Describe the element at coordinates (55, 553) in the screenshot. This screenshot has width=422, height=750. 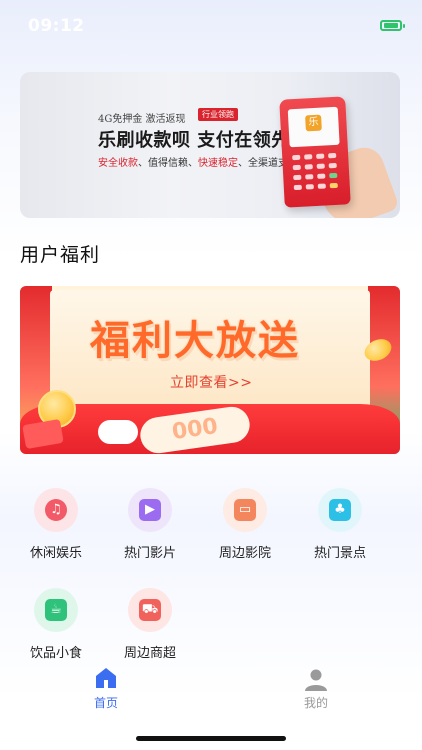
I see `category-label: 休闲娱乐` at that location.